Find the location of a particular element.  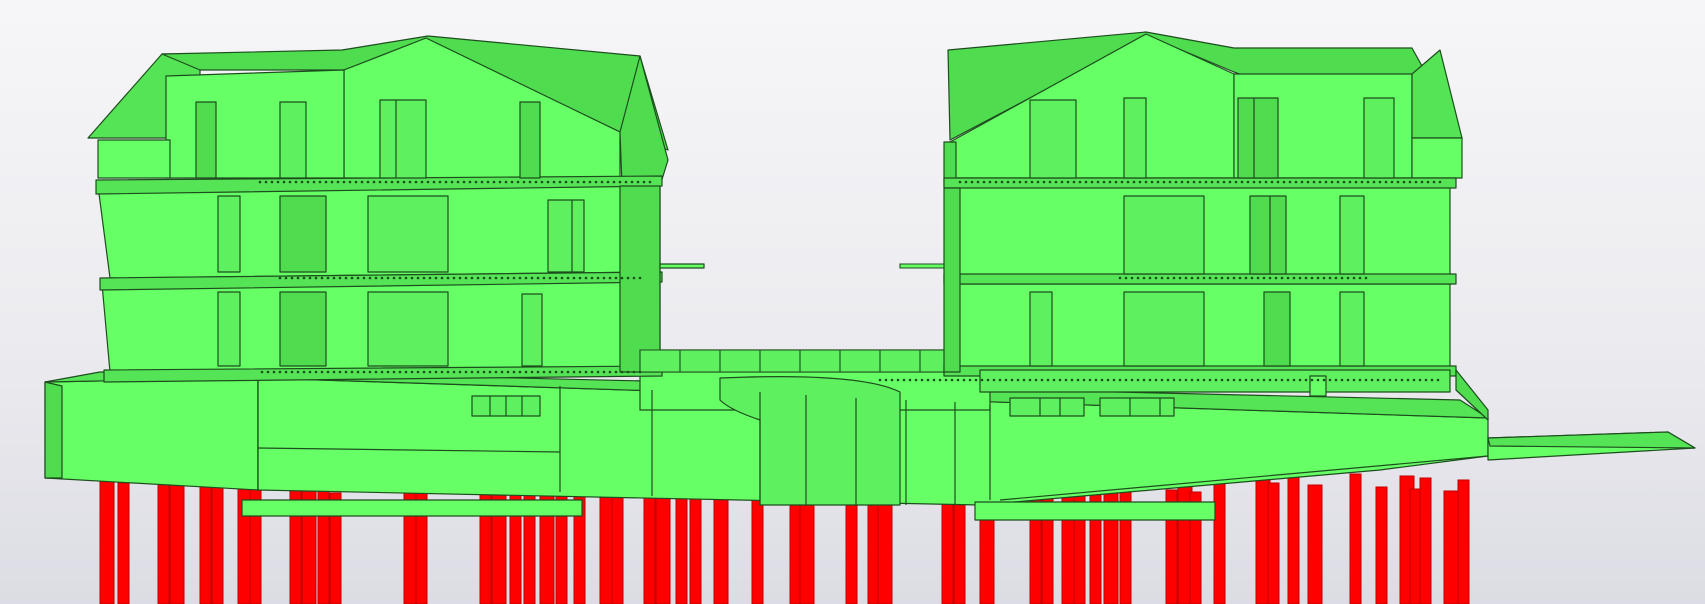

bottom-slab-right is located at coordinates (1095, 511).